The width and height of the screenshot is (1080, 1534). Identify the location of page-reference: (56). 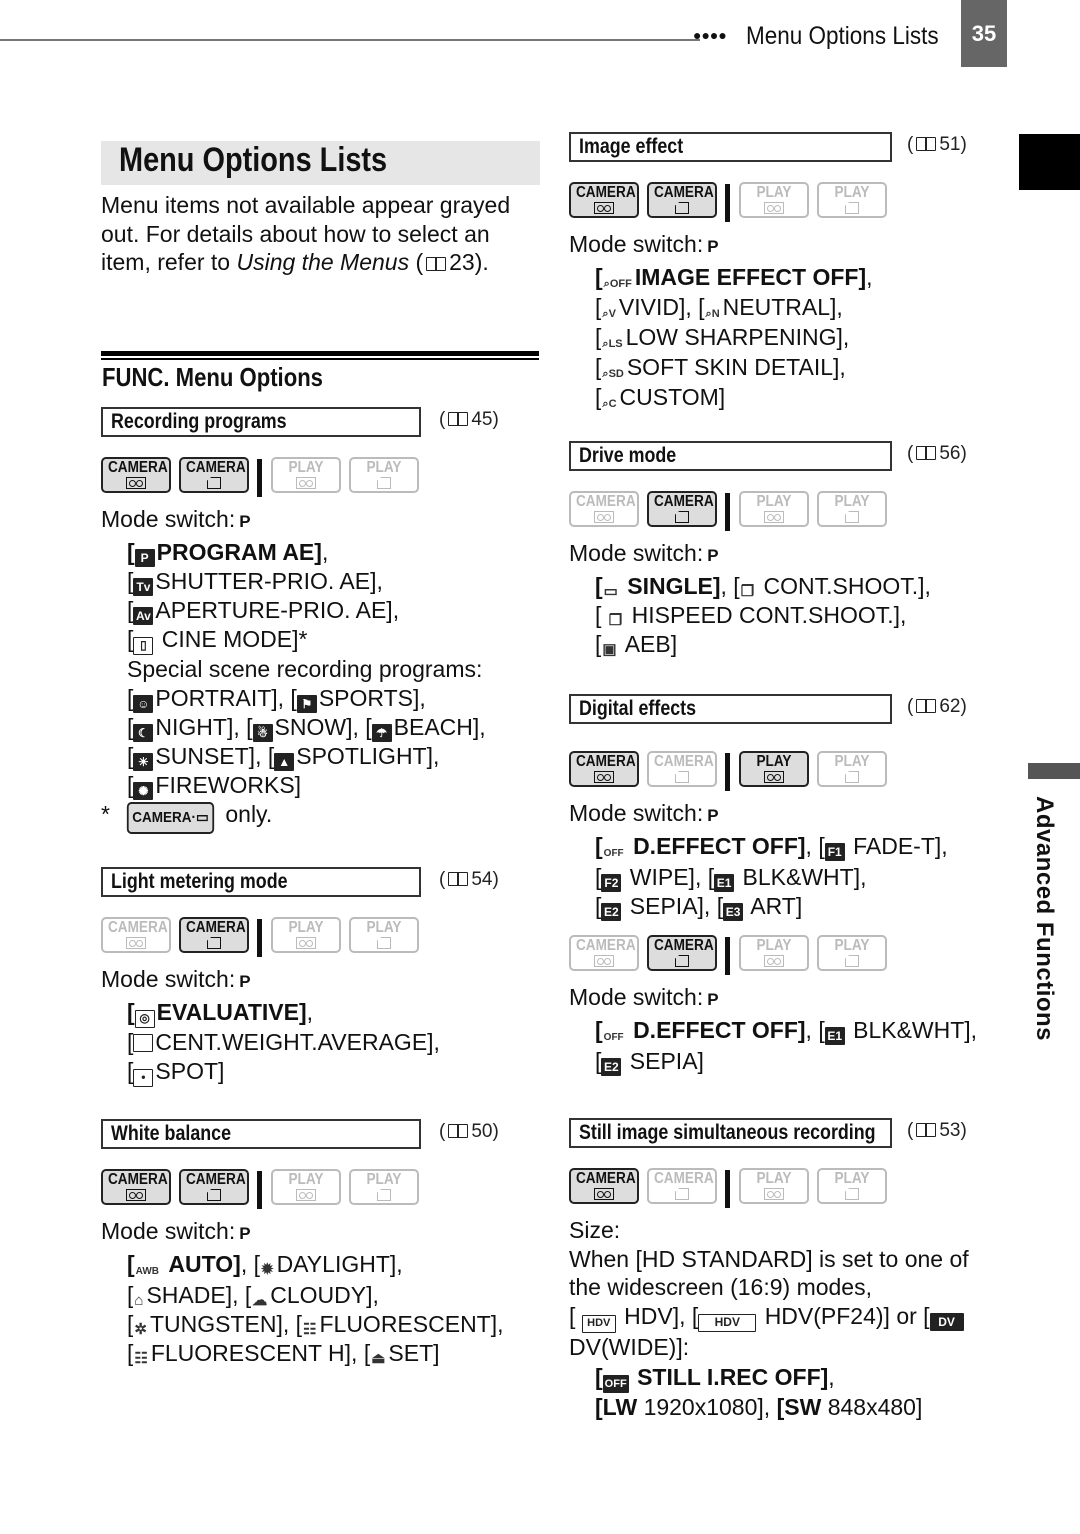
(937, 453).